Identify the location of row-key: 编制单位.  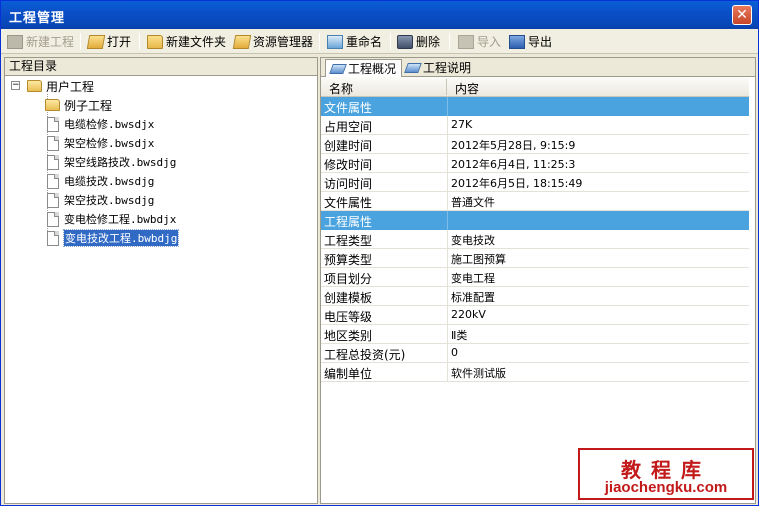
(348, 374).